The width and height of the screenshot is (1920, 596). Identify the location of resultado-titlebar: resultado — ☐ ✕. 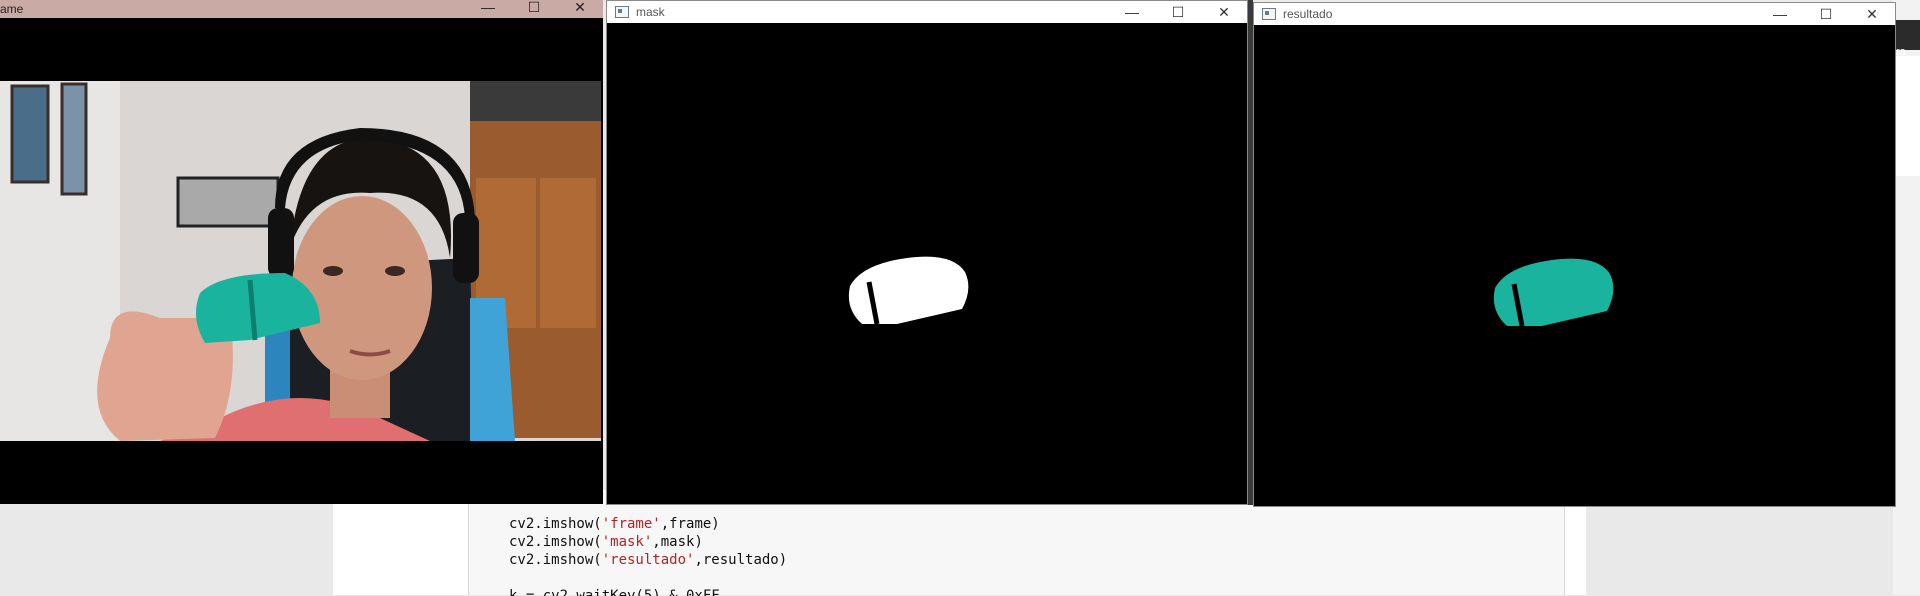
(1574, 14).